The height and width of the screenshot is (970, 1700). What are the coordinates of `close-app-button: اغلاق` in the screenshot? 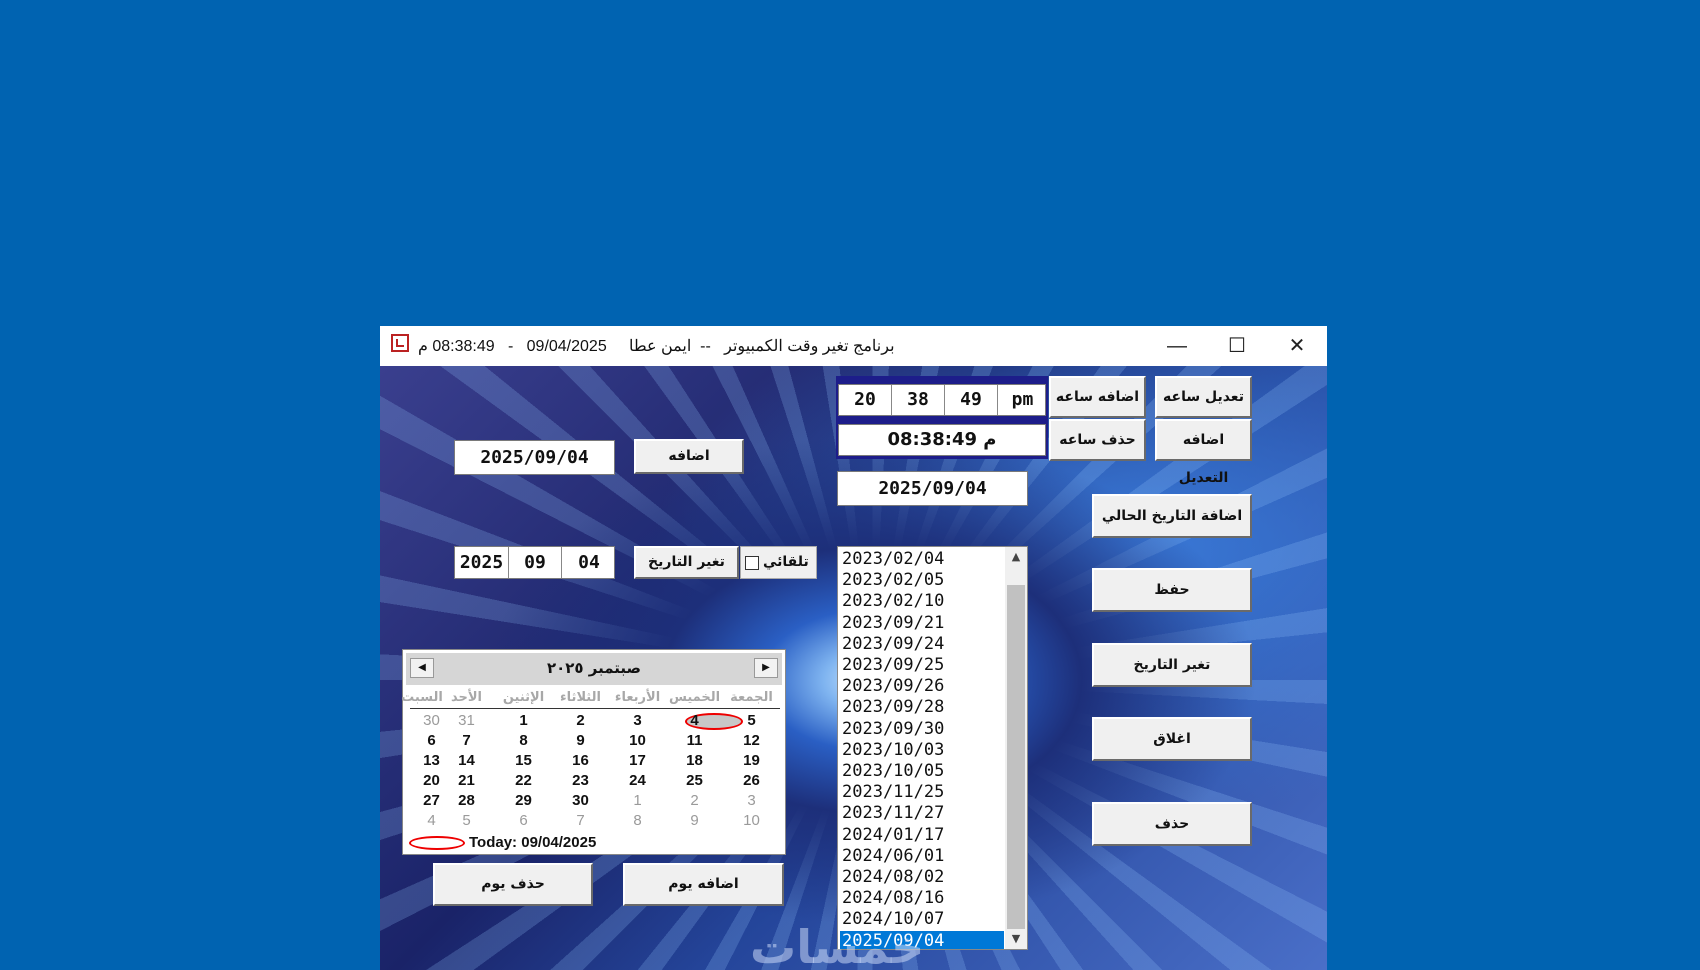 It's located at (1172, 739).